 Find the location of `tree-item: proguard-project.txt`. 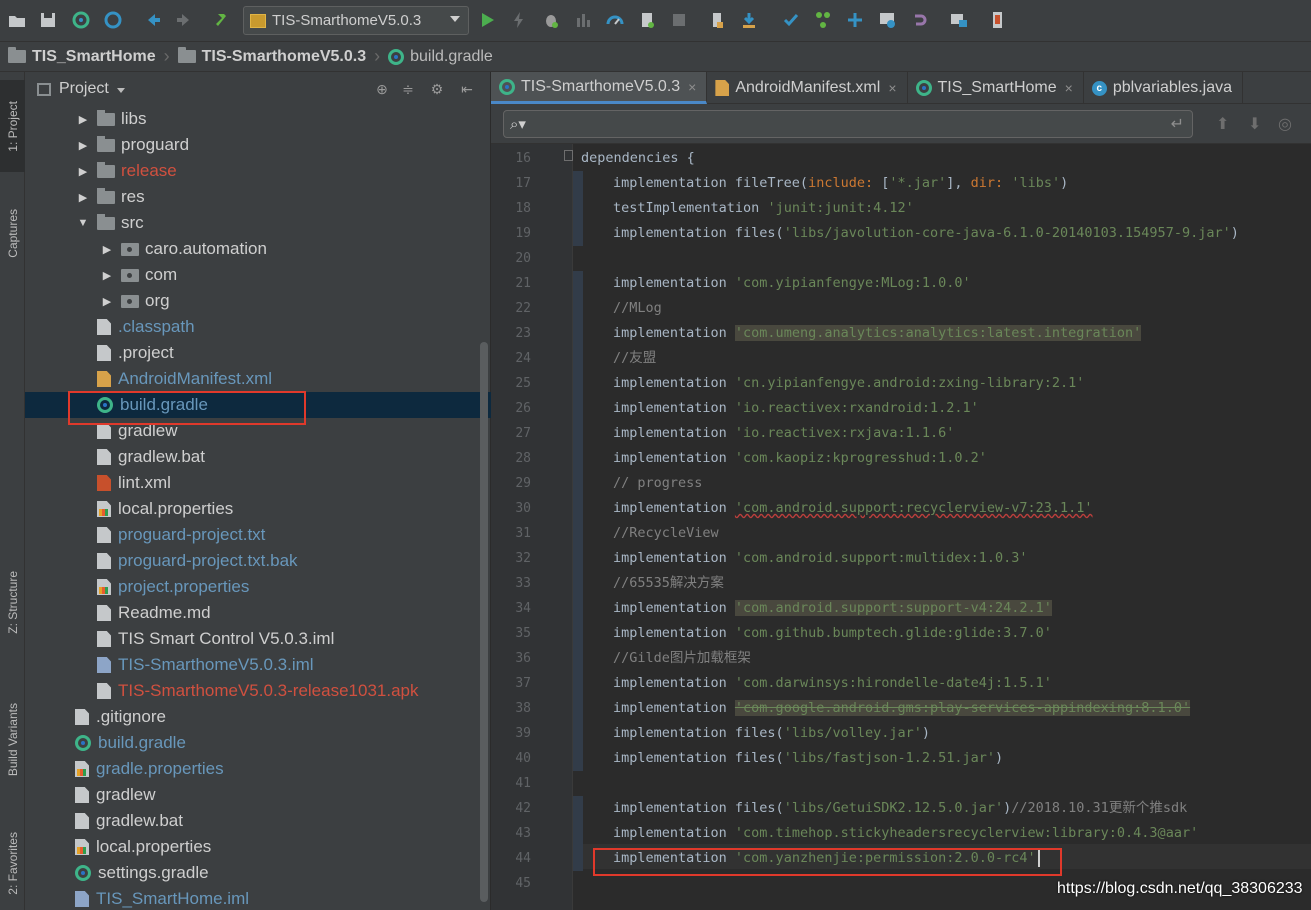

tree-item: proguard-project.txt is located at coordinates (258, 535).